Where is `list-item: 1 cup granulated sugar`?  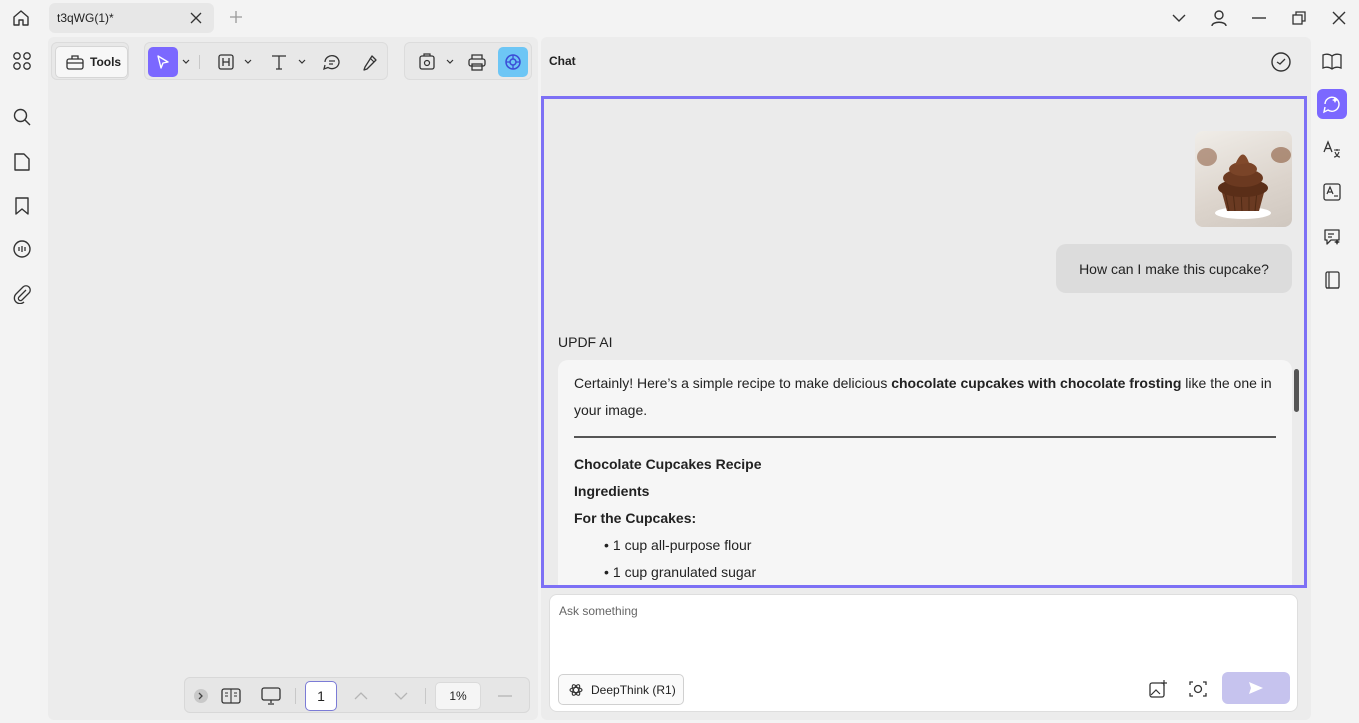
list-item: 1 cup granulated sugar is located at coordinates (925, 572).